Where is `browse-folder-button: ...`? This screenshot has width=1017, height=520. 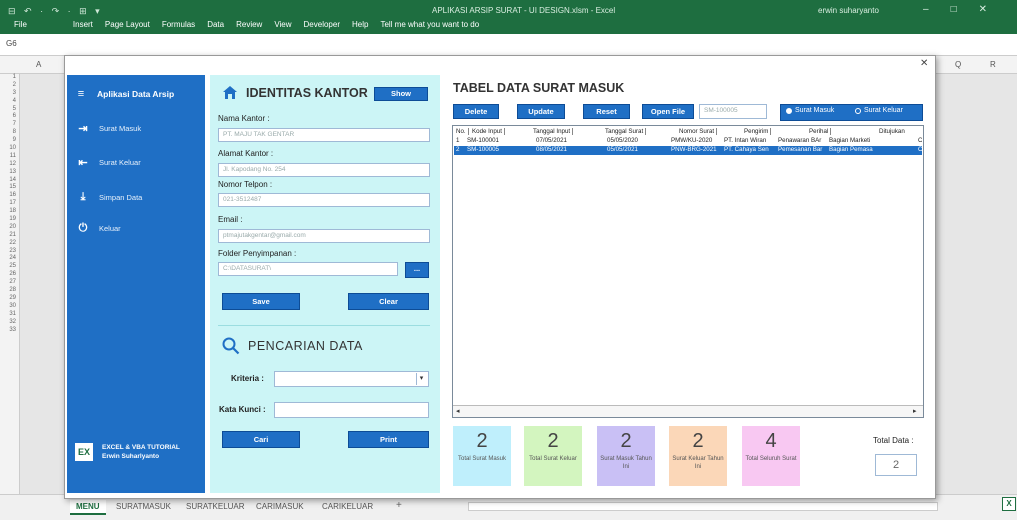 browse-folder-button: ... is located at coordinates (417, 270).